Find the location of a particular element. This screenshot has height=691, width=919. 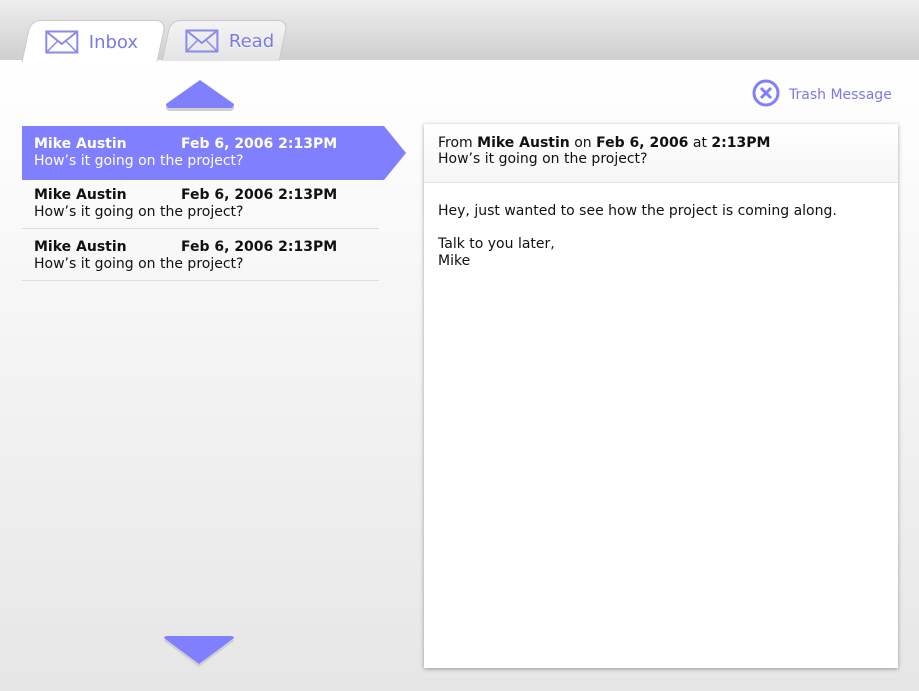

close-circle-icon is located at coordinates (767, 95).